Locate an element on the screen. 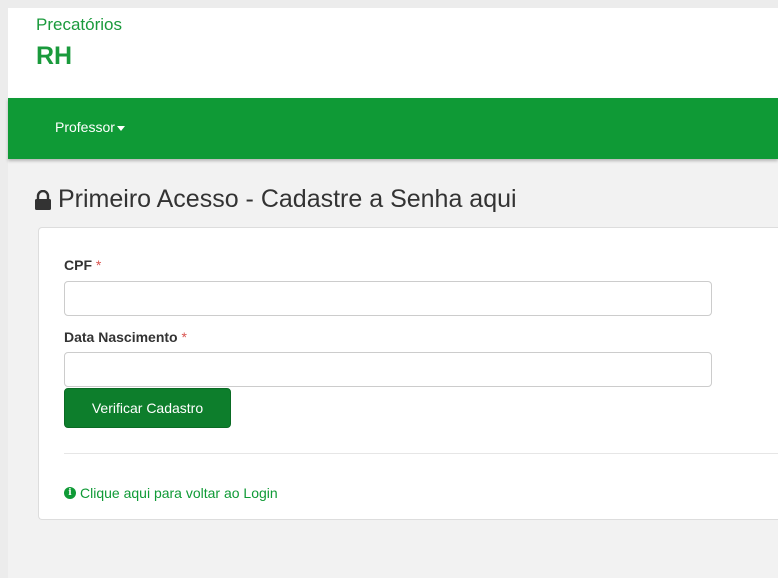  page-title-text: Primeiro Acesso - Cadastre a Senha aqui is located at coordinates (287, 199).